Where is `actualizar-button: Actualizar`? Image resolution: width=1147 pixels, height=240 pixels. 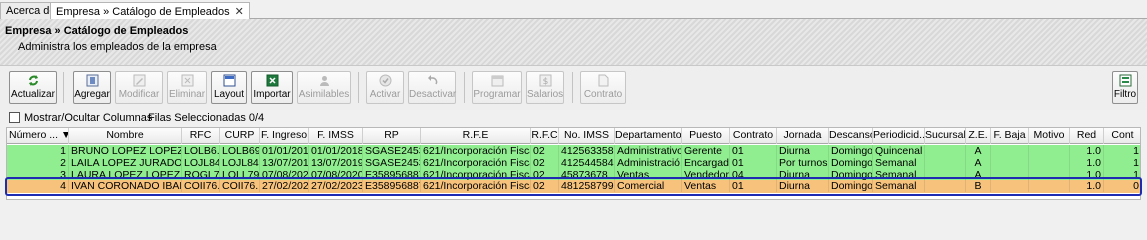
actualizar-button: Actualizar is located at coordinates (33, 87).